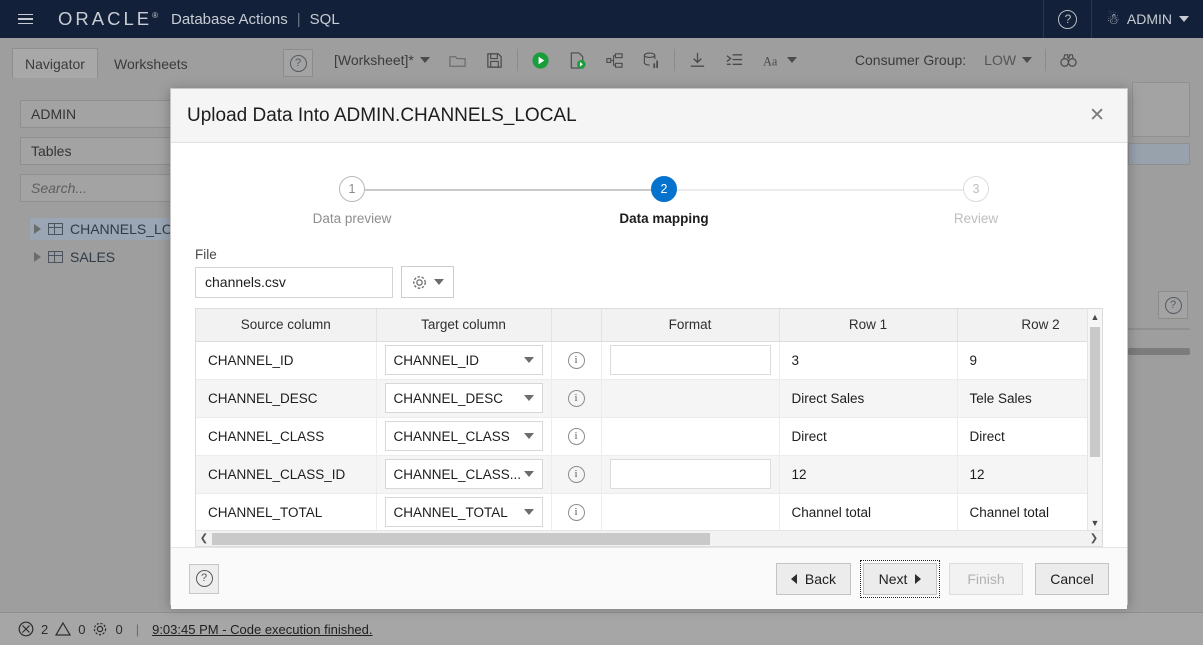 The width and height of the screenshot is (1203, 645). I want to click on cancel-button: Cancel, so click(1072, 578).